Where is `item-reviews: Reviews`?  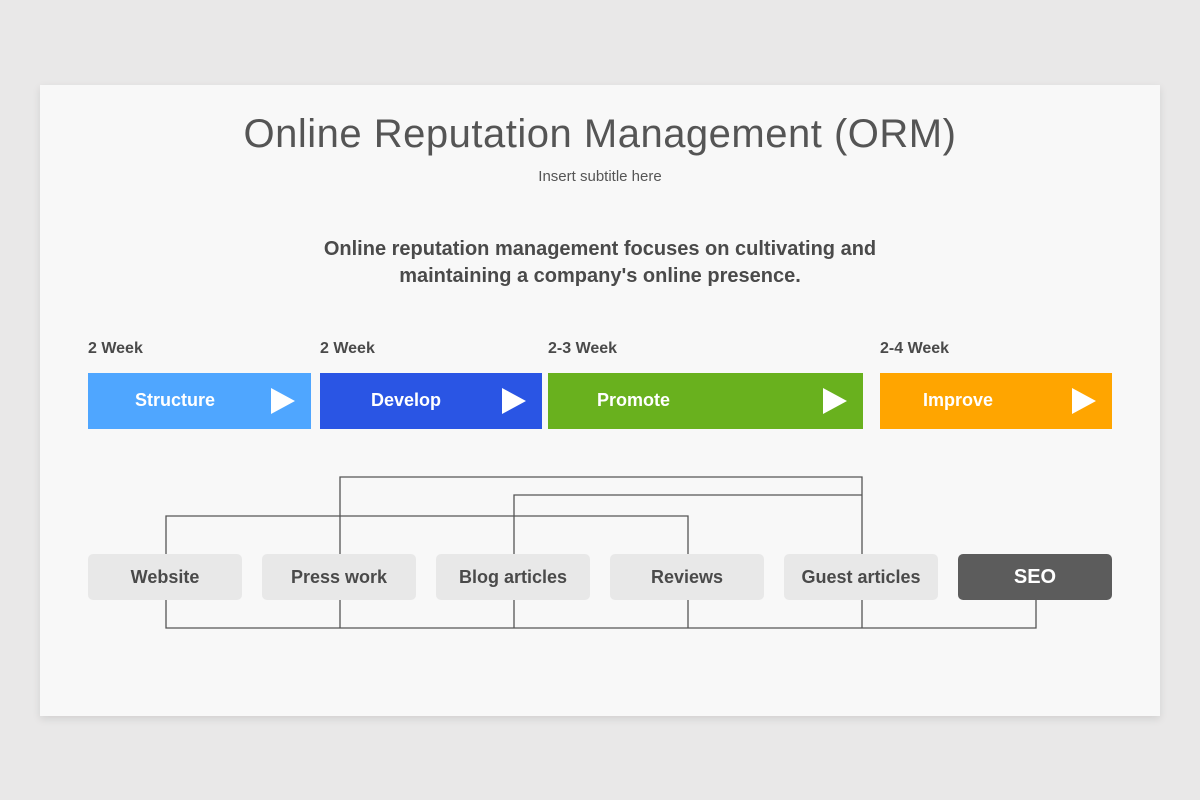
item-reviews: Reviews is located at coordinates (687, 577).